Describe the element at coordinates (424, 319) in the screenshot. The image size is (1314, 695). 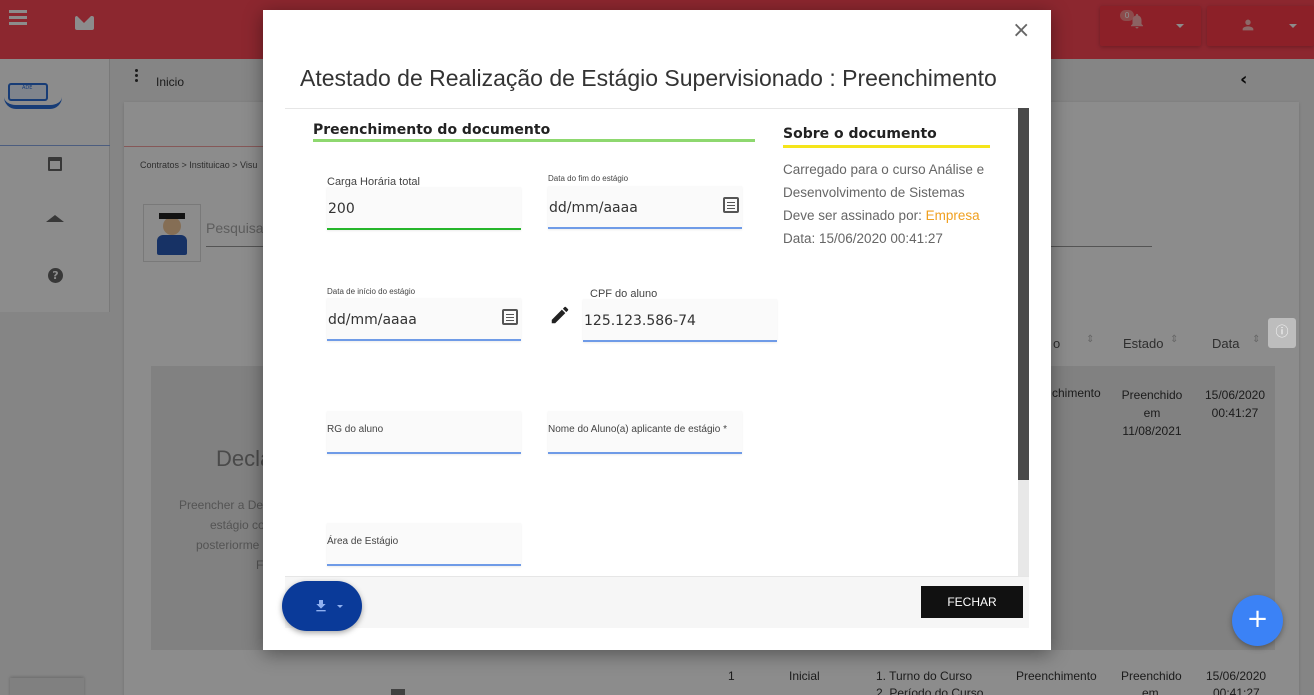
I see `data-inicio-input: dd/mm/aaaa` at that location.